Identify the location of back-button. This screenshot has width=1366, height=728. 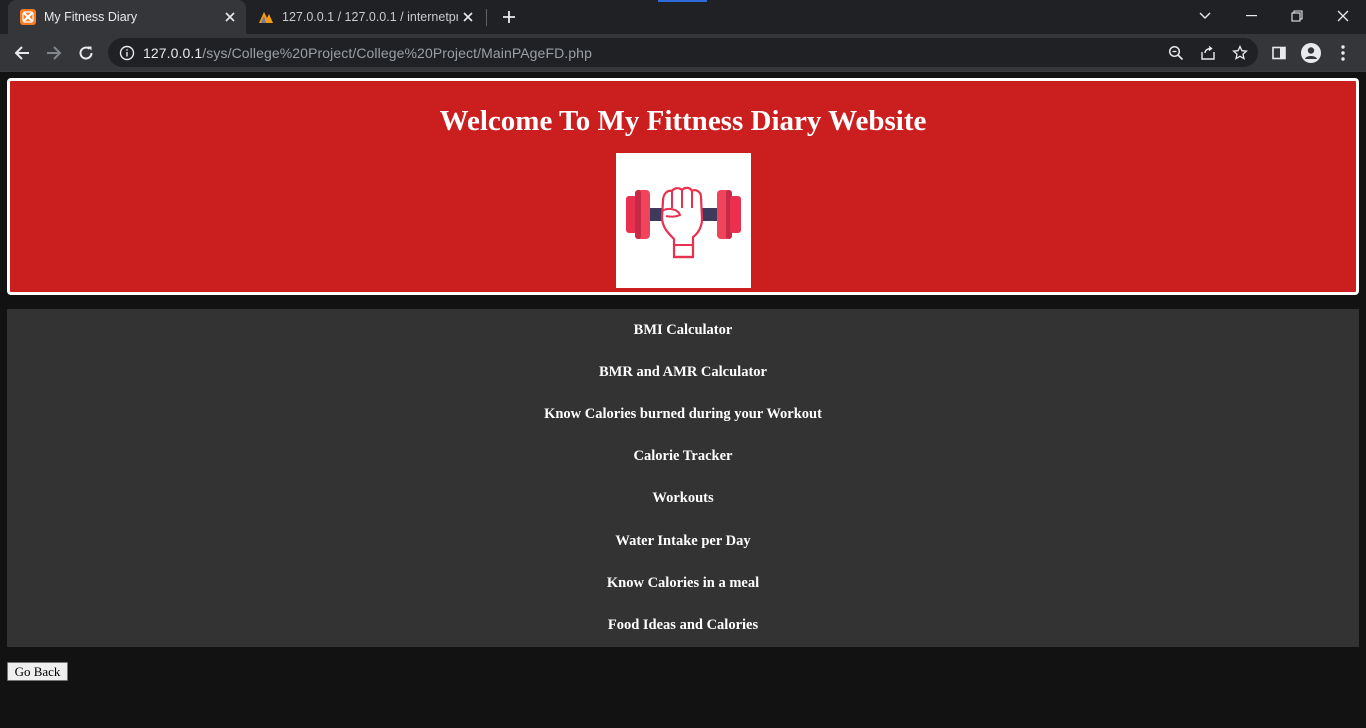
(22, 53).